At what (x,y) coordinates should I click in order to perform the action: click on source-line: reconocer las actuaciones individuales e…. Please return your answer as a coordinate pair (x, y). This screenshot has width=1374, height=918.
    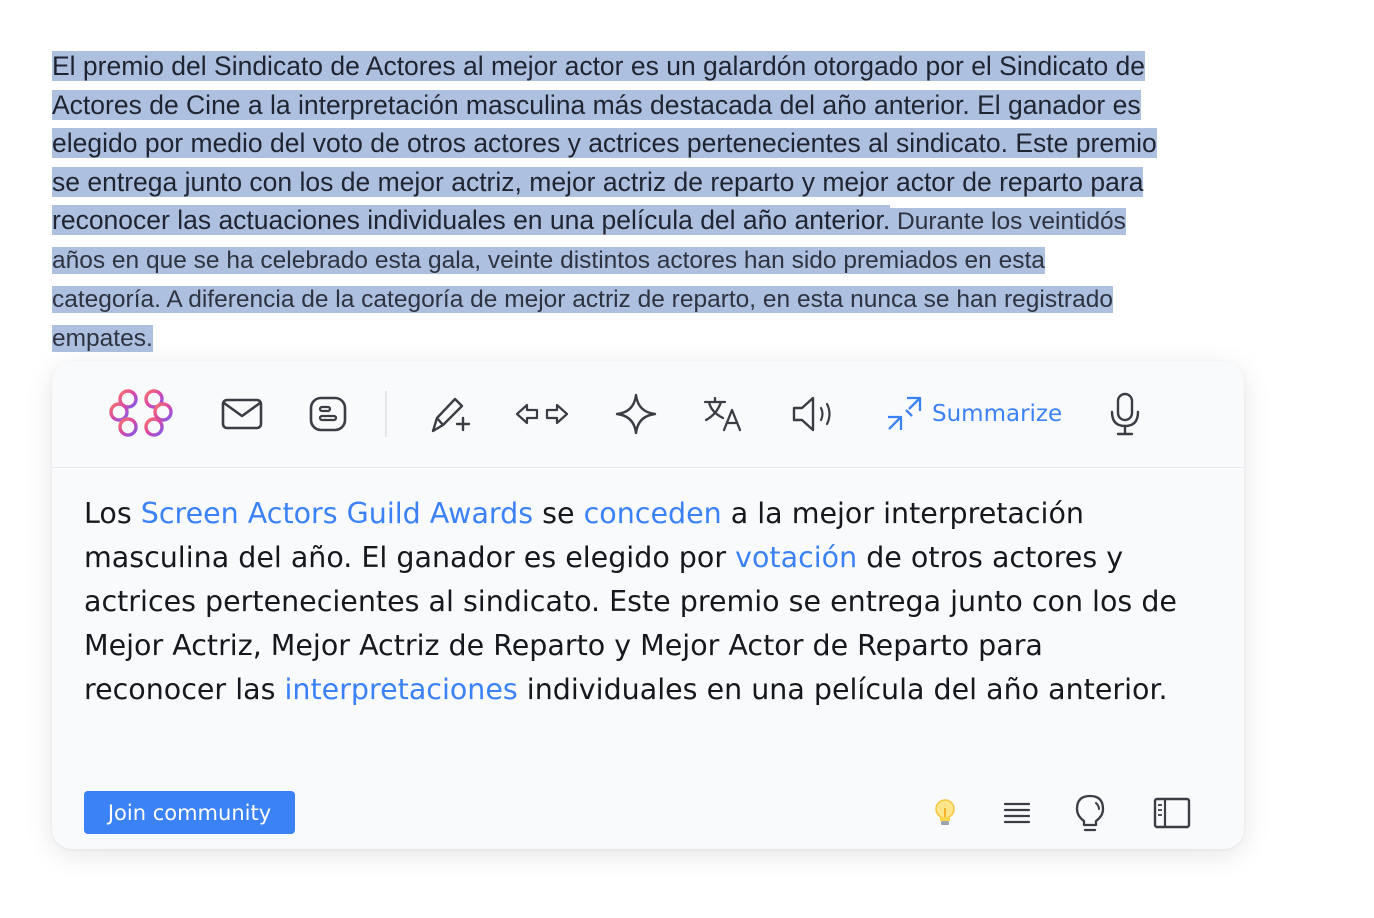
    Looking at the image, I should click on (471, 220).